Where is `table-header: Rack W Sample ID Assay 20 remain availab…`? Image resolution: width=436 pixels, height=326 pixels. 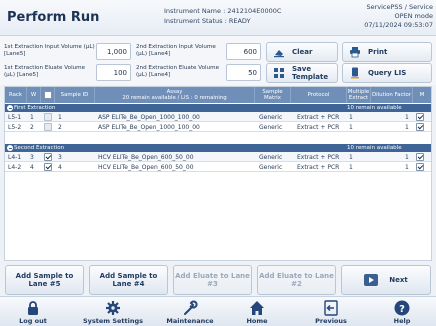
table-header: Rack W Sample ID Assay 20 remain availab… is located at coordinates (218, 95).